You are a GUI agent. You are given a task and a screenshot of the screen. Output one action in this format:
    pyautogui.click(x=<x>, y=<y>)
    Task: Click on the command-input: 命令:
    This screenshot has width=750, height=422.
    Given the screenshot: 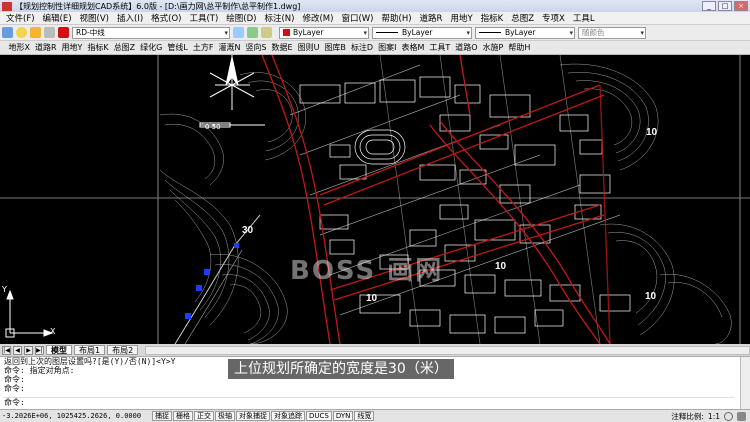 What is the action you would take?
    pyautogui.click(x=369, y=402)
    